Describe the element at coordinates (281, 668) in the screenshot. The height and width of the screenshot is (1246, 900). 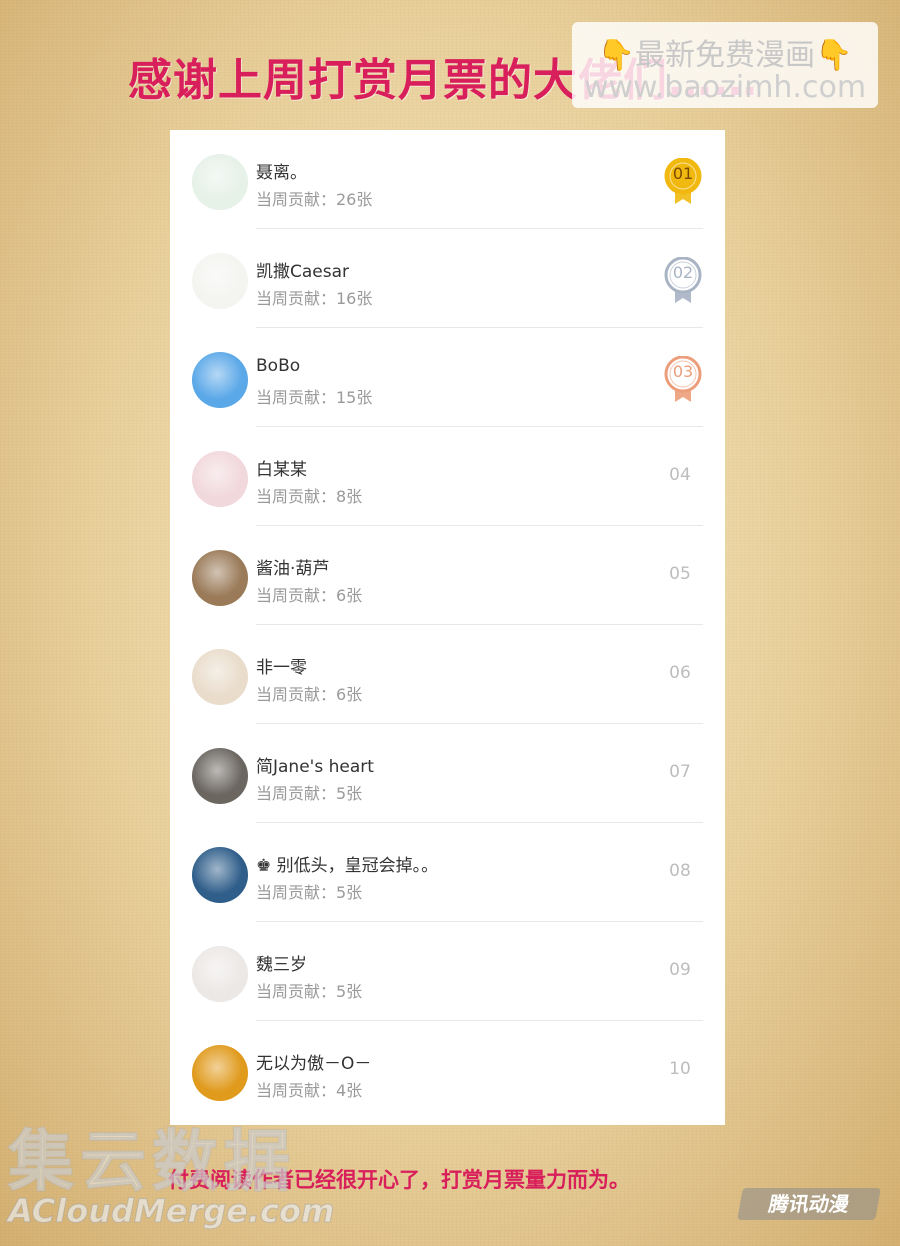
I see `user-name: 非一零` at that location.